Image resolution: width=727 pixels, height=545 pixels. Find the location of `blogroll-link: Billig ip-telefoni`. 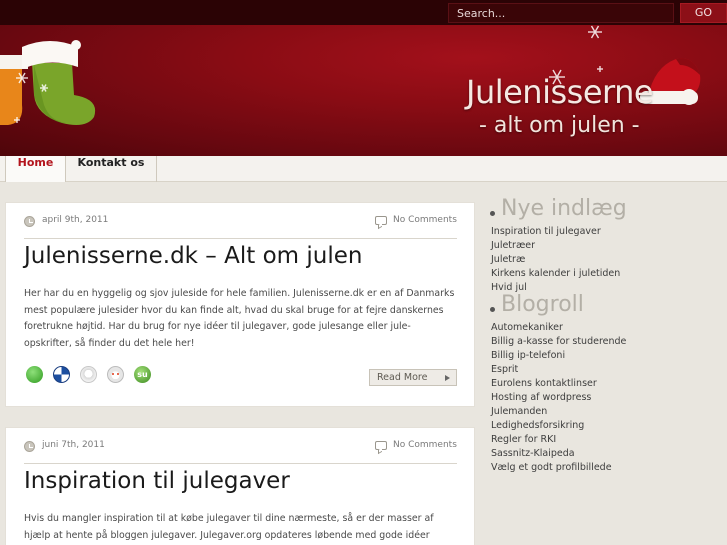

blogroll-link: Billig ip-telefoni is located at coordinates (558, 356).